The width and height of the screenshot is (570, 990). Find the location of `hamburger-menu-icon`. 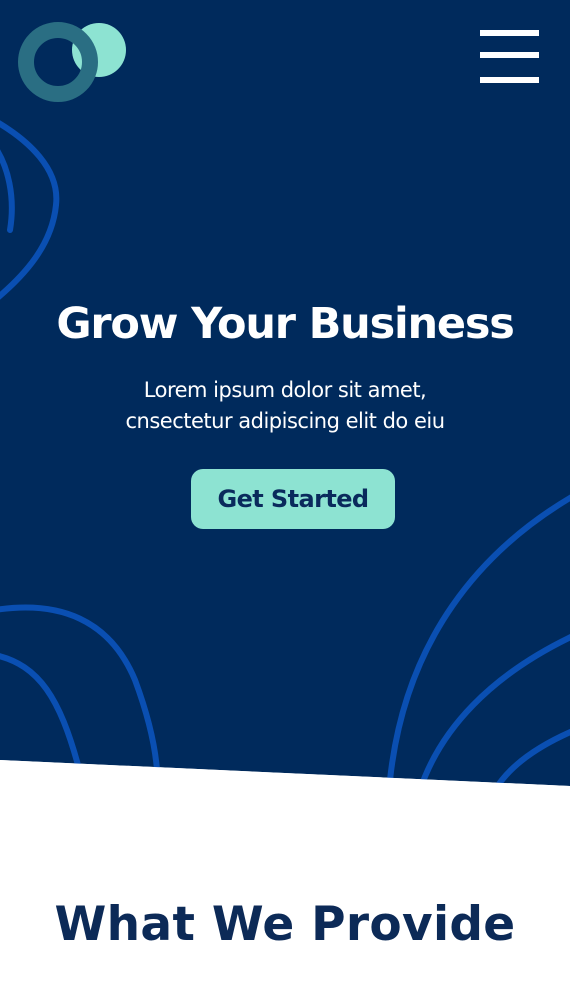

hamburger-menu-icon is located at coordinates (509, 57).